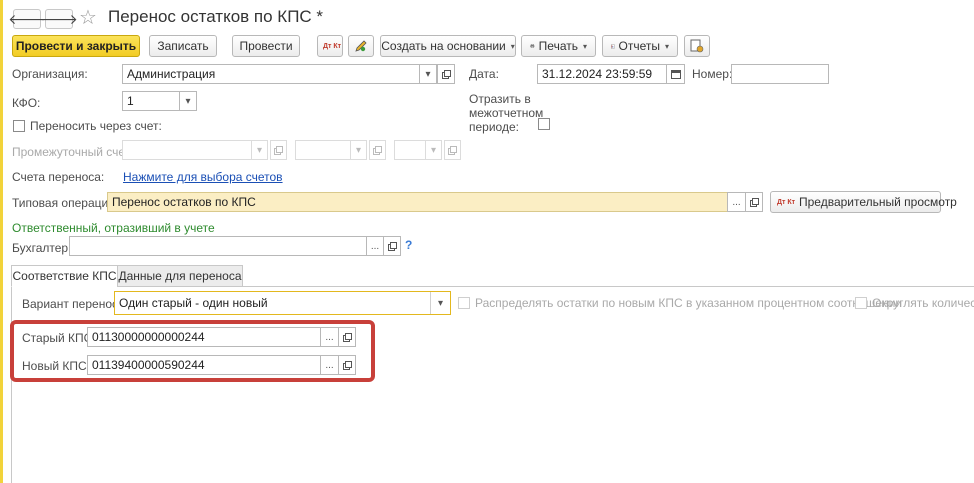 The height and width of the screenshot is (483, 974). What do you see at coordinates (613, 46) in the screenshot?
I see `report-icon` at bounding box center [613, 46].